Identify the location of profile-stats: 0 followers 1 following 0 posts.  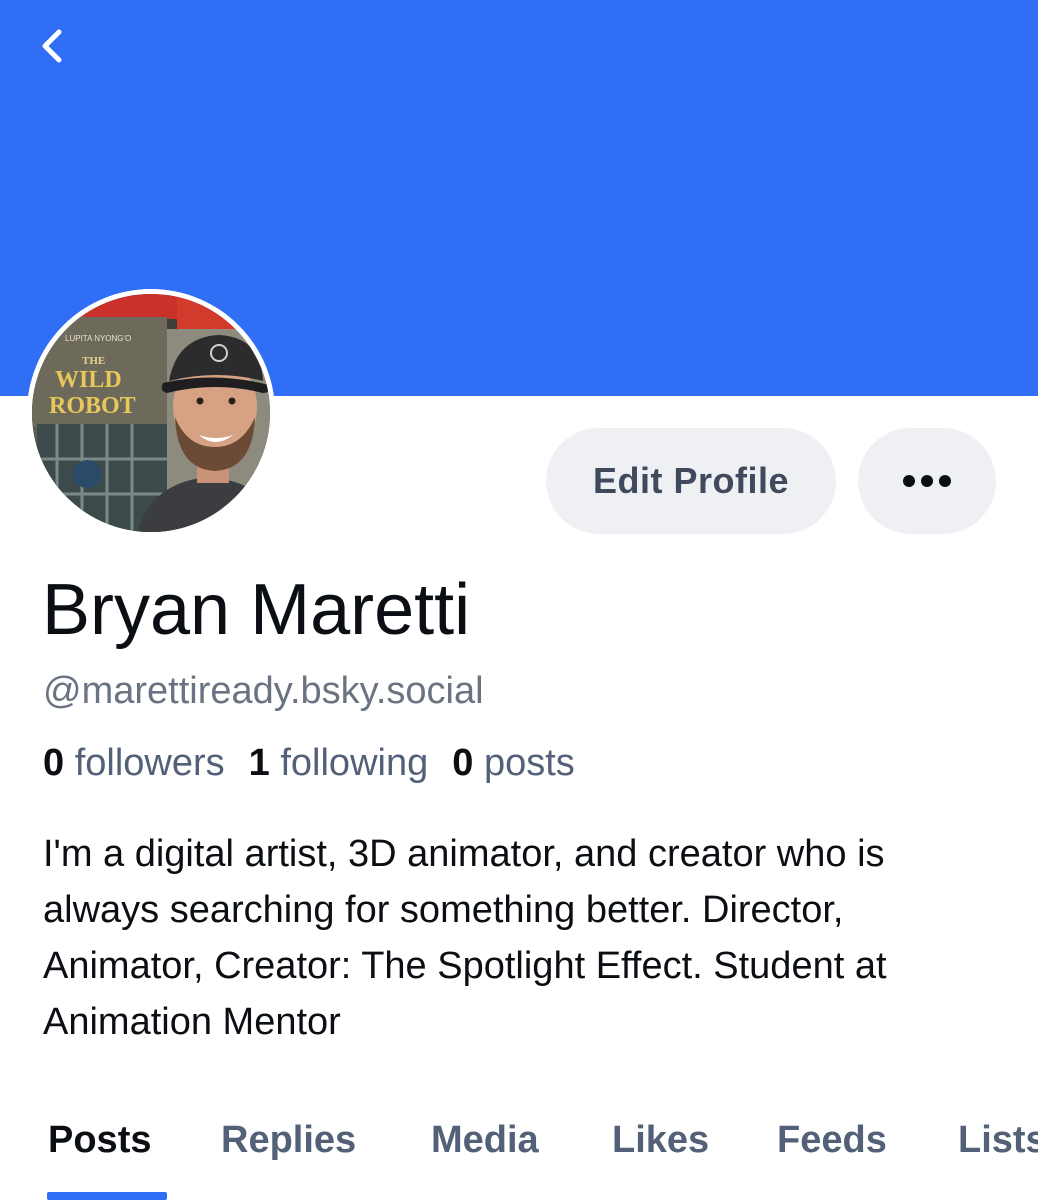
(321, 763).